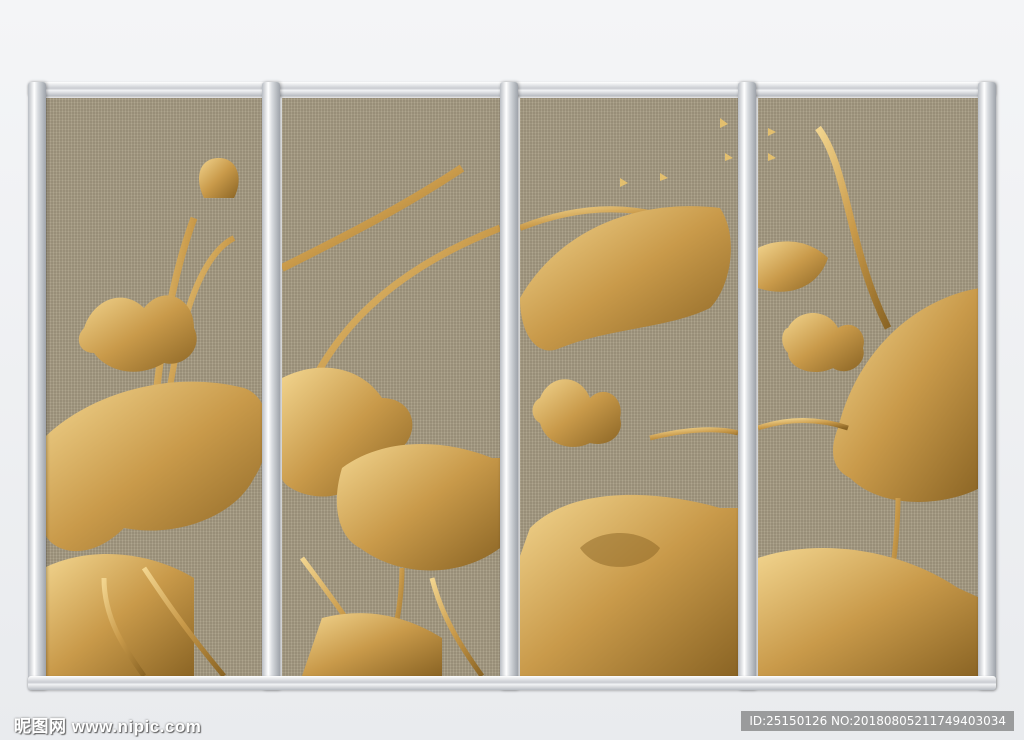  What do you see at coordinates (987, 386) in the screenshot?
I see `frame-post-right` at bounding box center [987, 386].